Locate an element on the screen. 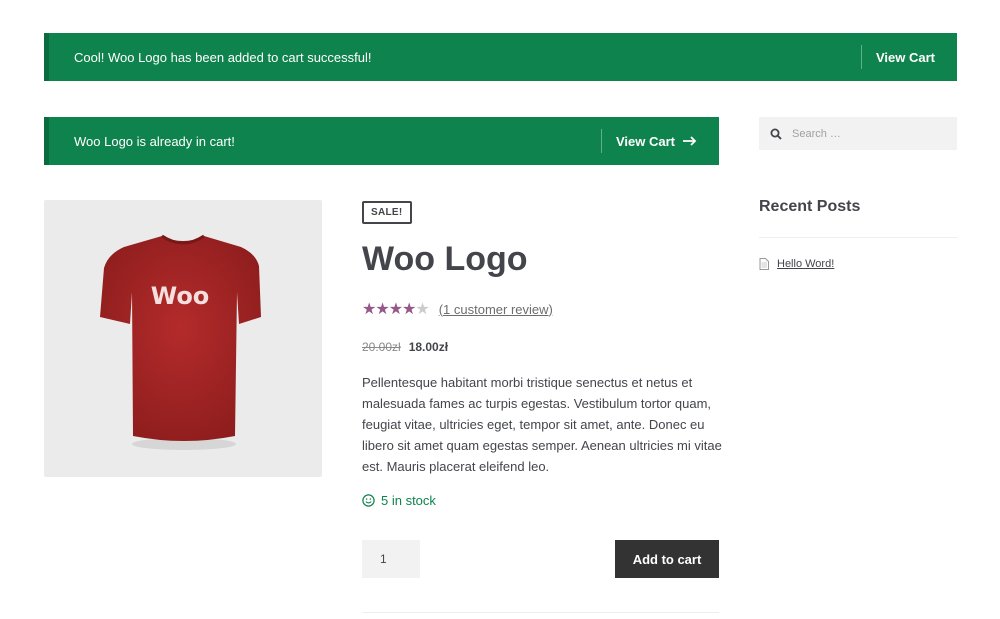 The image size is (1000, 619). smiley-icon is located at coordinates (368, 500).